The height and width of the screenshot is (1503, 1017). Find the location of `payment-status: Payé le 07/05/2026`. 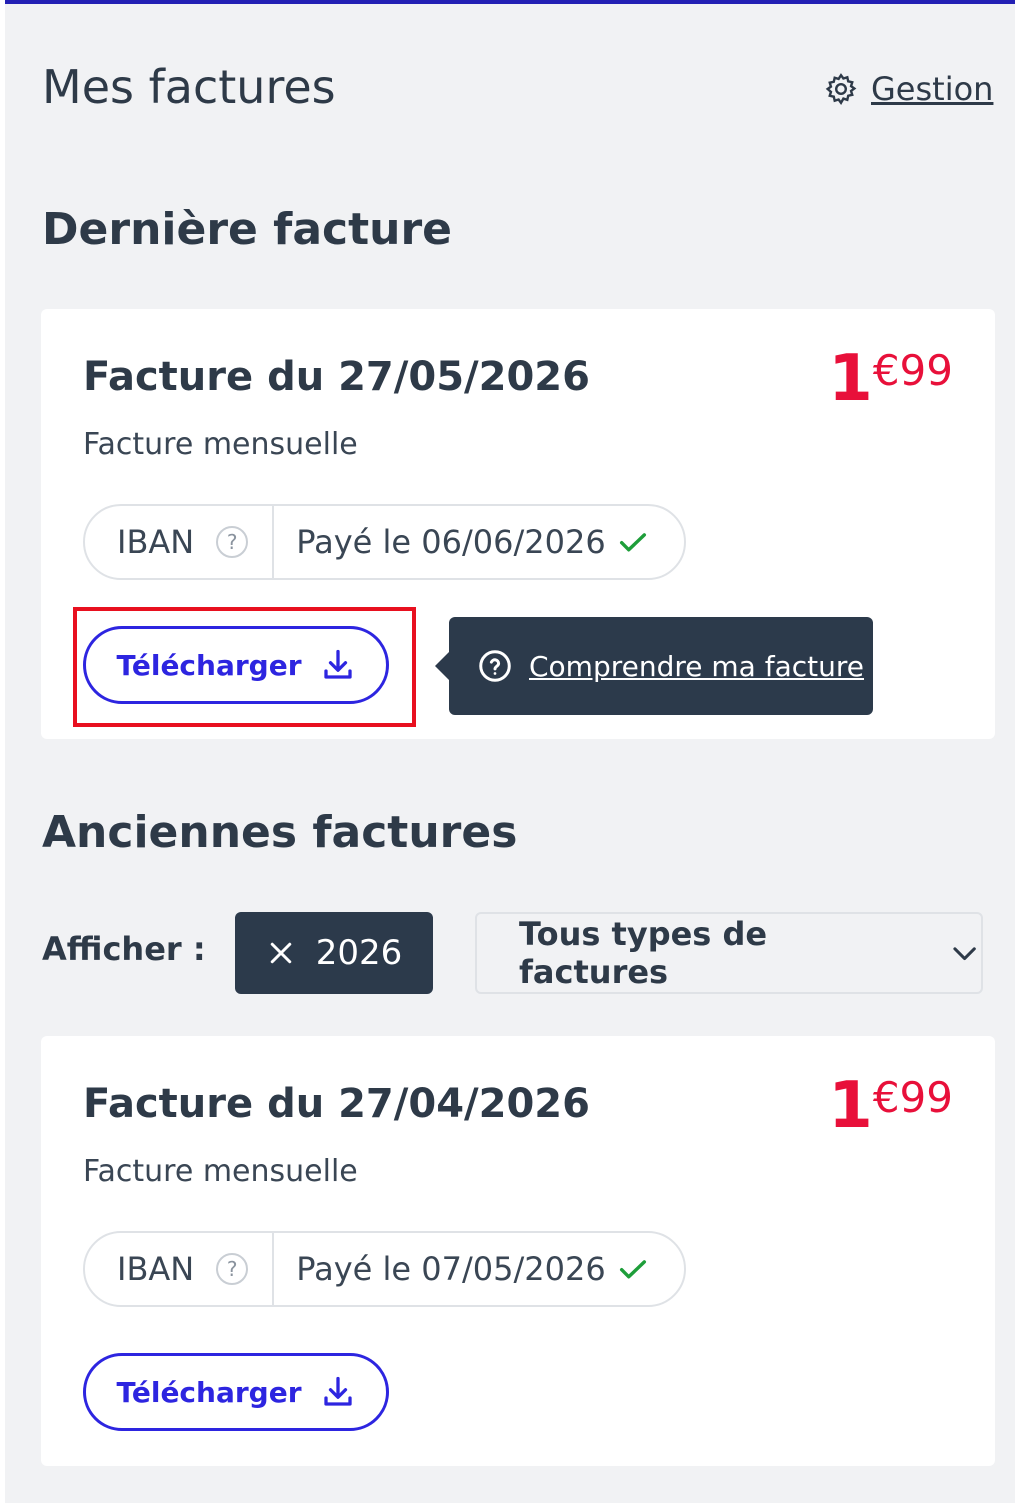

payment-status: Payé le 07/05/2026 is located at coordinates (478, 1269).